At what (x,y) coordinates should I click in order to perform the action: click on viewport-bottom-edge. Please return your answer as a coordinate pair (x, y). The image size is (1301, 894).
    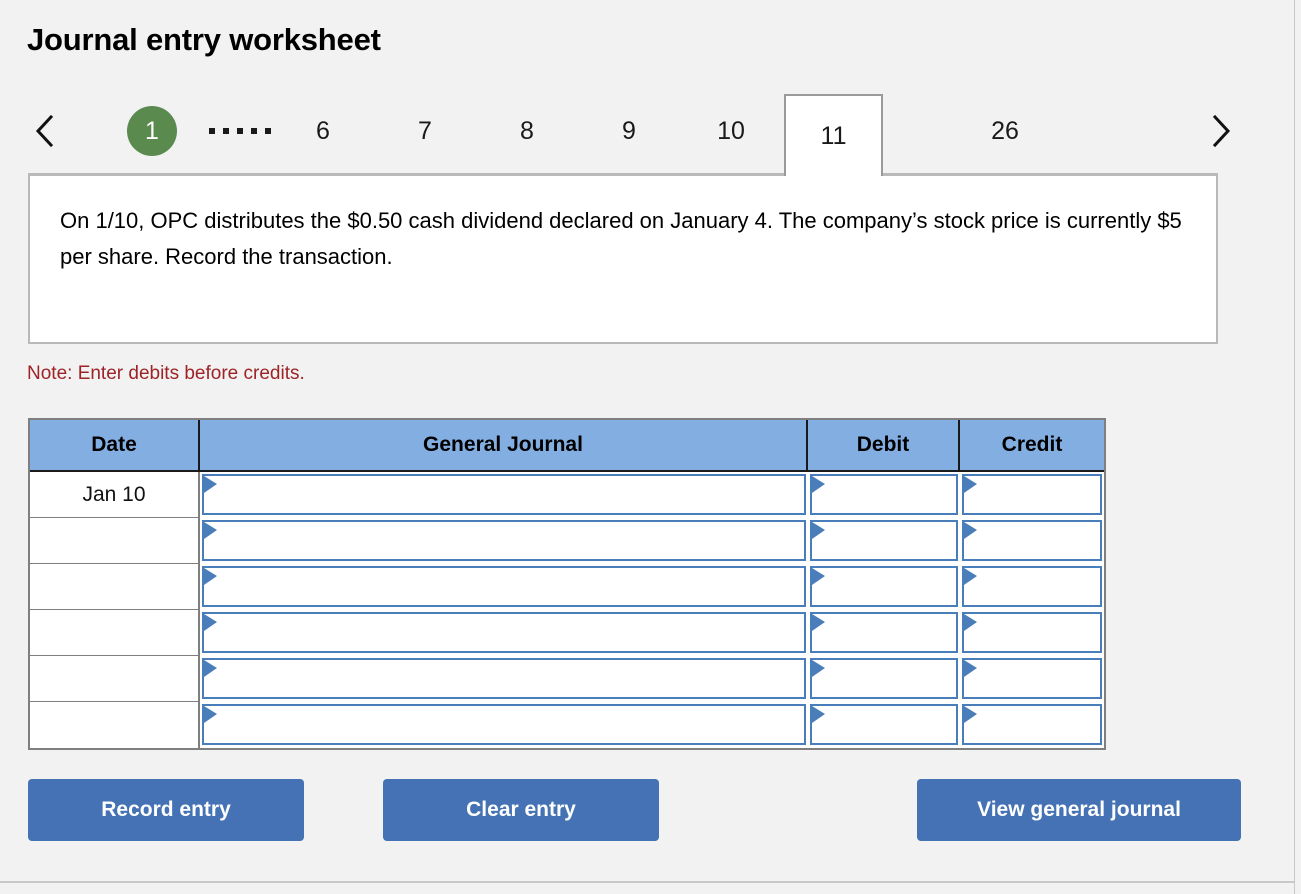
    Looking at the image, I should click on (647, 882).